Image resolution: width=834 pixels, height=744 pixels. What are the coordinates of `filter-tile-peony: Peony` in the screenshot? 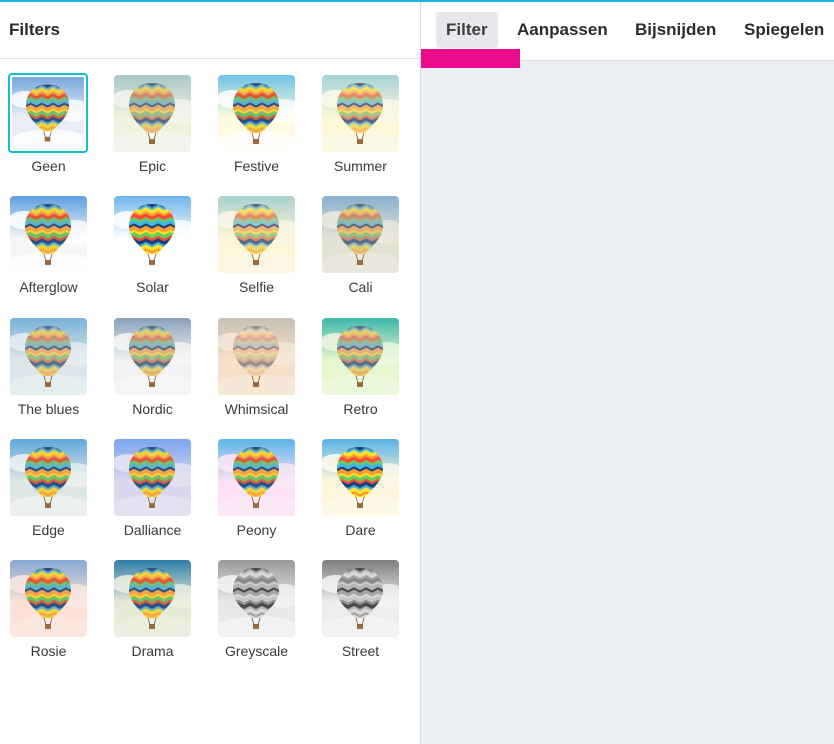 It's located at (260, 496).